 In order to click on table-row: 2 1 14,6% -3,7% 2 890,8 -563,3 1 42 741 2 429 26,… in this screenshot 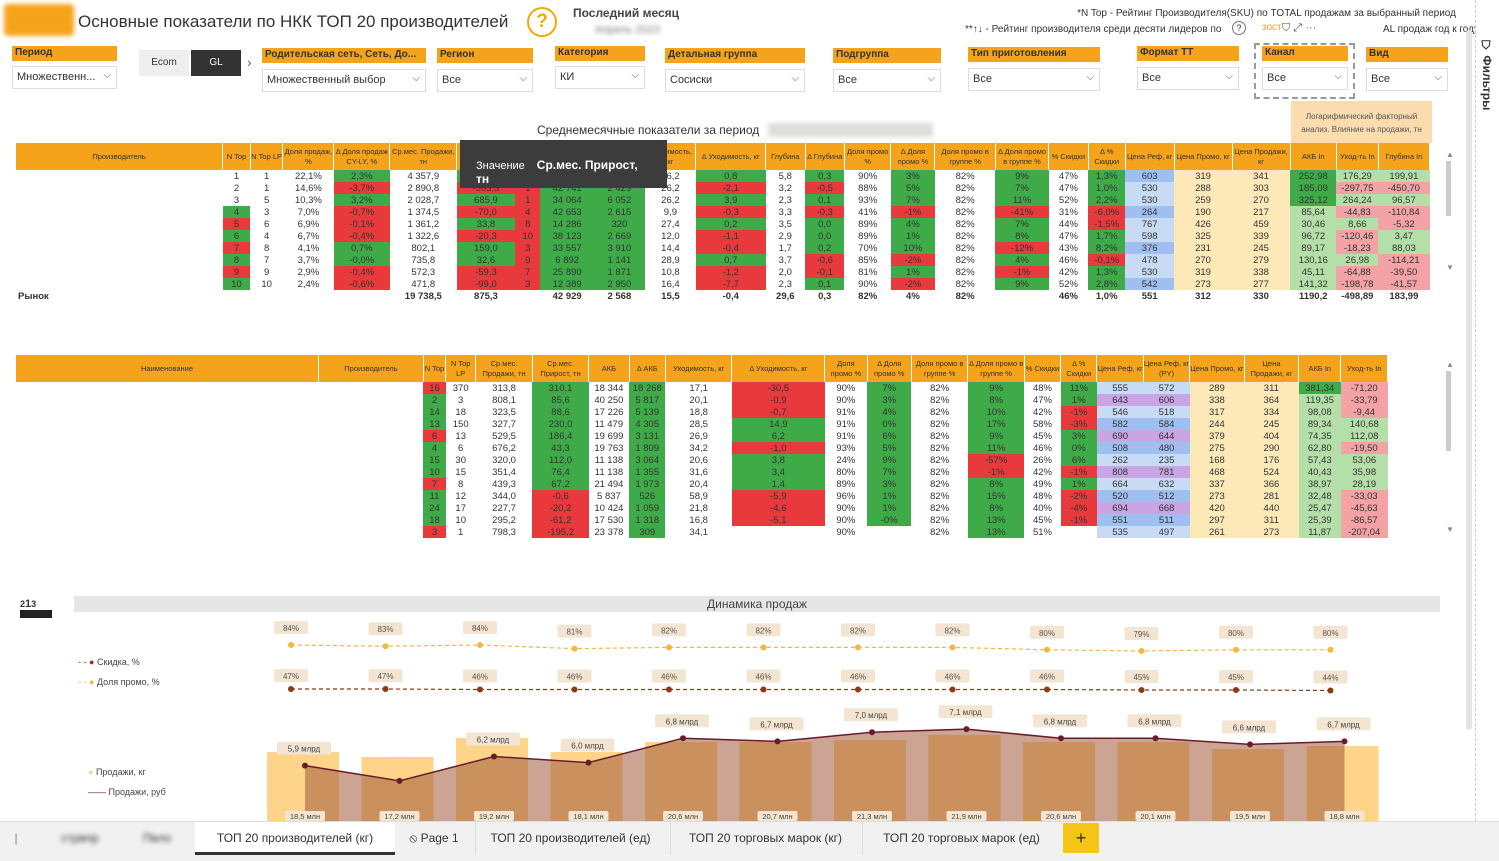, I will do `click(723, 188)`.